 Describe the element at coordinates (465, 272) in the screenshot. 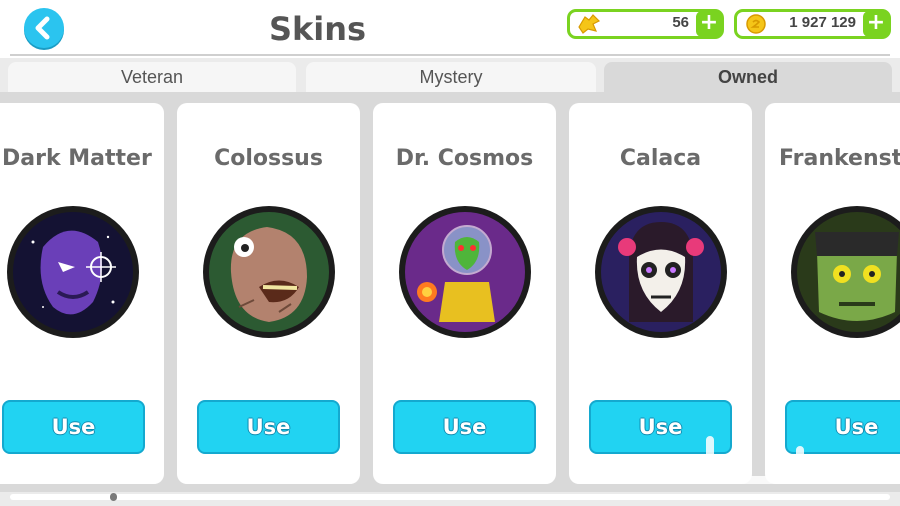

I see `dr-cosmos-portrait` at that location.